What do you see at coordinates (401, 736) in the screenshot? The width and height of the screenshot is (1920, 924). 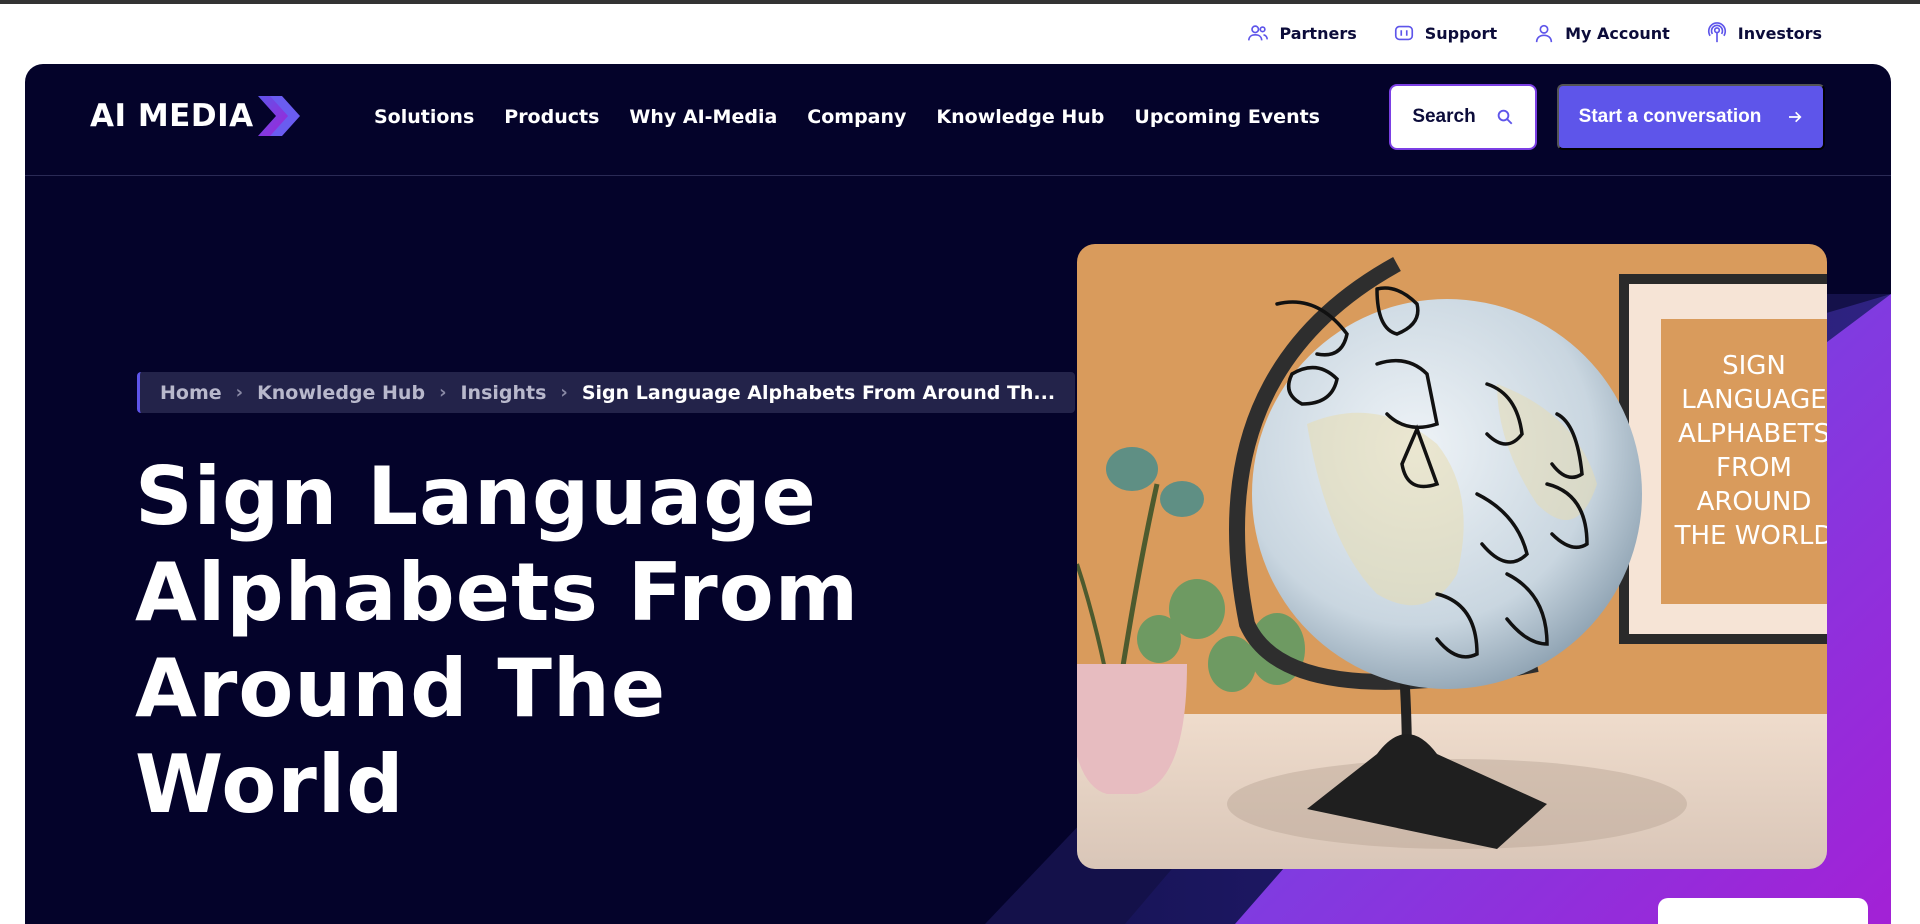 I see `title-line: Around The World` at bounding box center [401, 736].